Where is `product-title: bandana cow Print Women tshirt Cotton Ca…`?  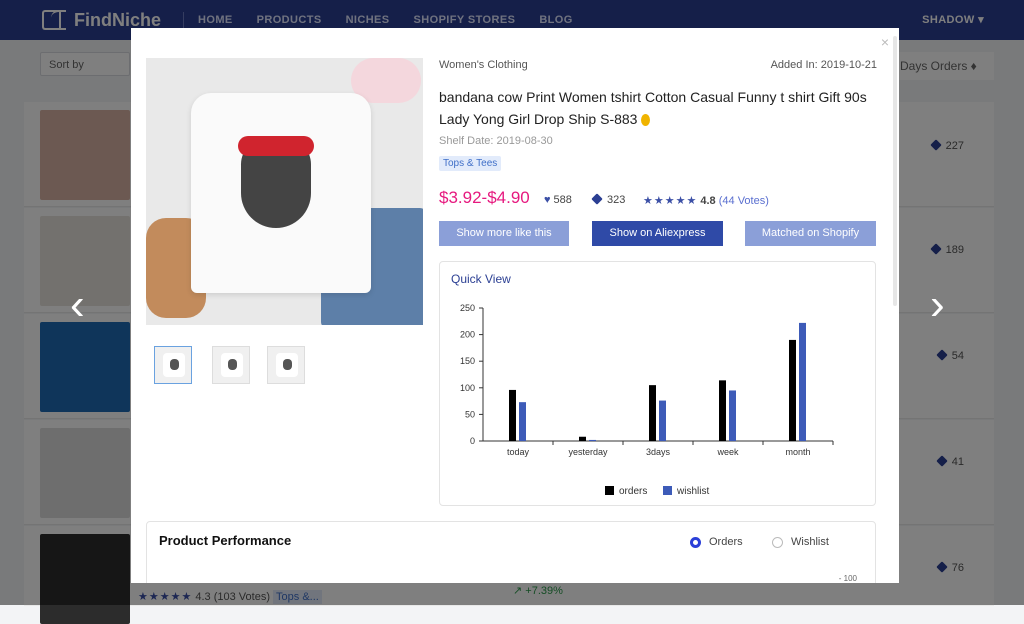
product-title: bandana cow Print Women tshirt Cotton Ca… is located at coordinates (653, 108).